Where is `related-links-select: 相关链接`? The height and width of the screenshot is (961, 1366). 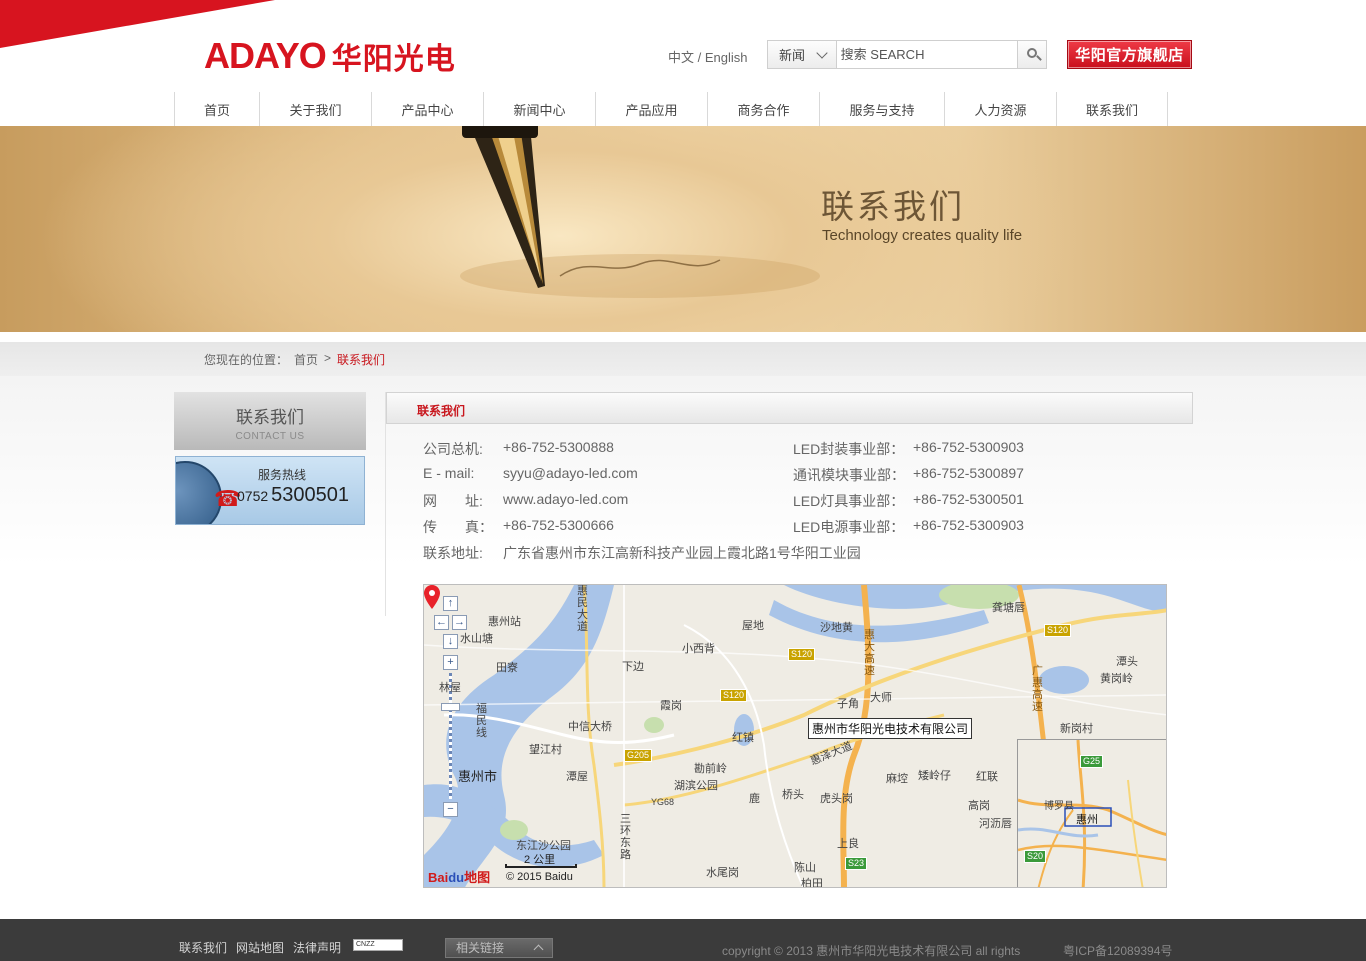
related-links-select: 相关链接 is located at coordinates (499, 948).